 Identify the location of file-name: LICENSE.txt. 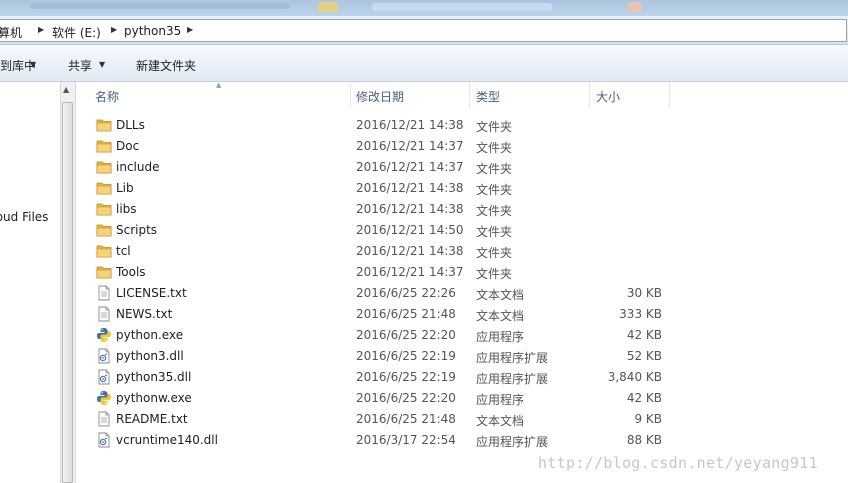
(151, 293).